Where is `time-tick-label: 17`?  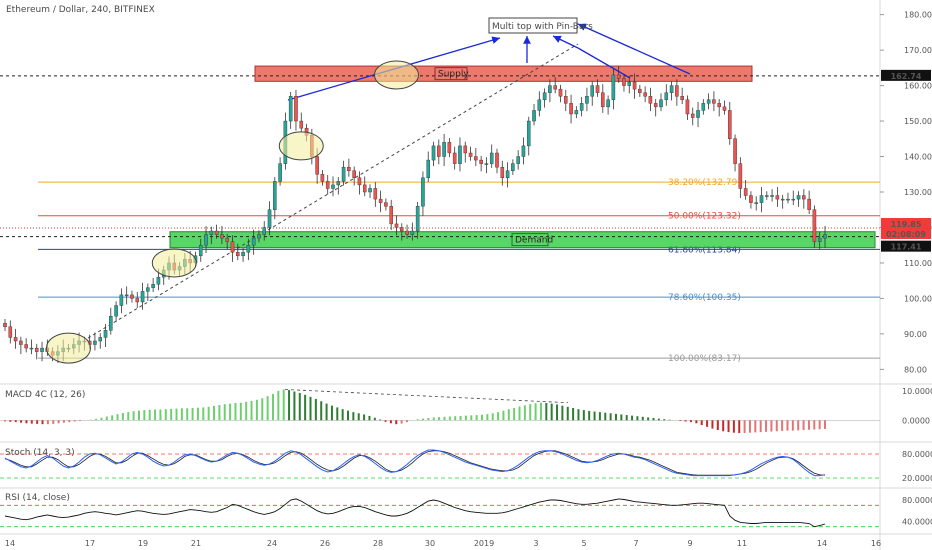 time-tick-label: 17 is located at coordinates (90, 543).